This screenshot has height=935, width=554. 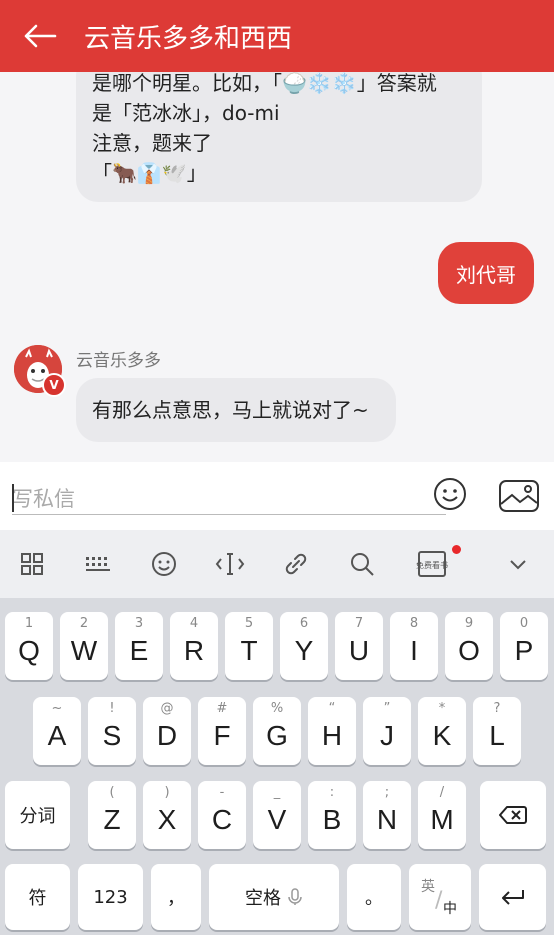 I want to click on key-y: 6Y, so click(x=304, y=646).